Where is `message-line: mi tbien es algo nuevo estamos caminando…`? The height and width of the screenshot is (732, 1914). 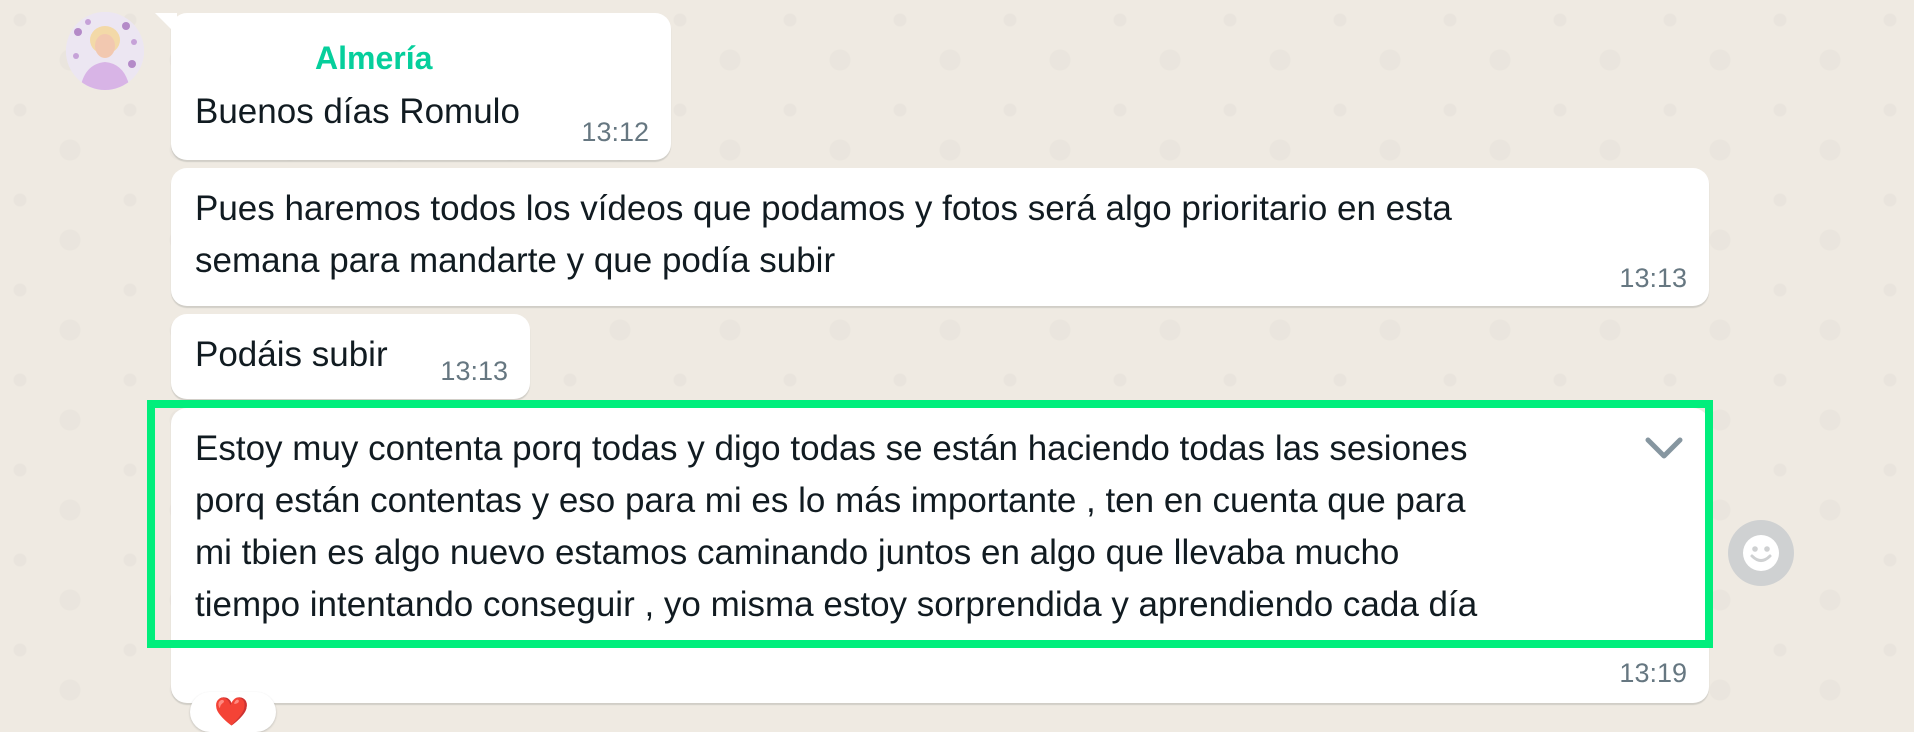
message-line: mi tbien es algo nuevo estamos caminando… is located at coordinates (797, 552).